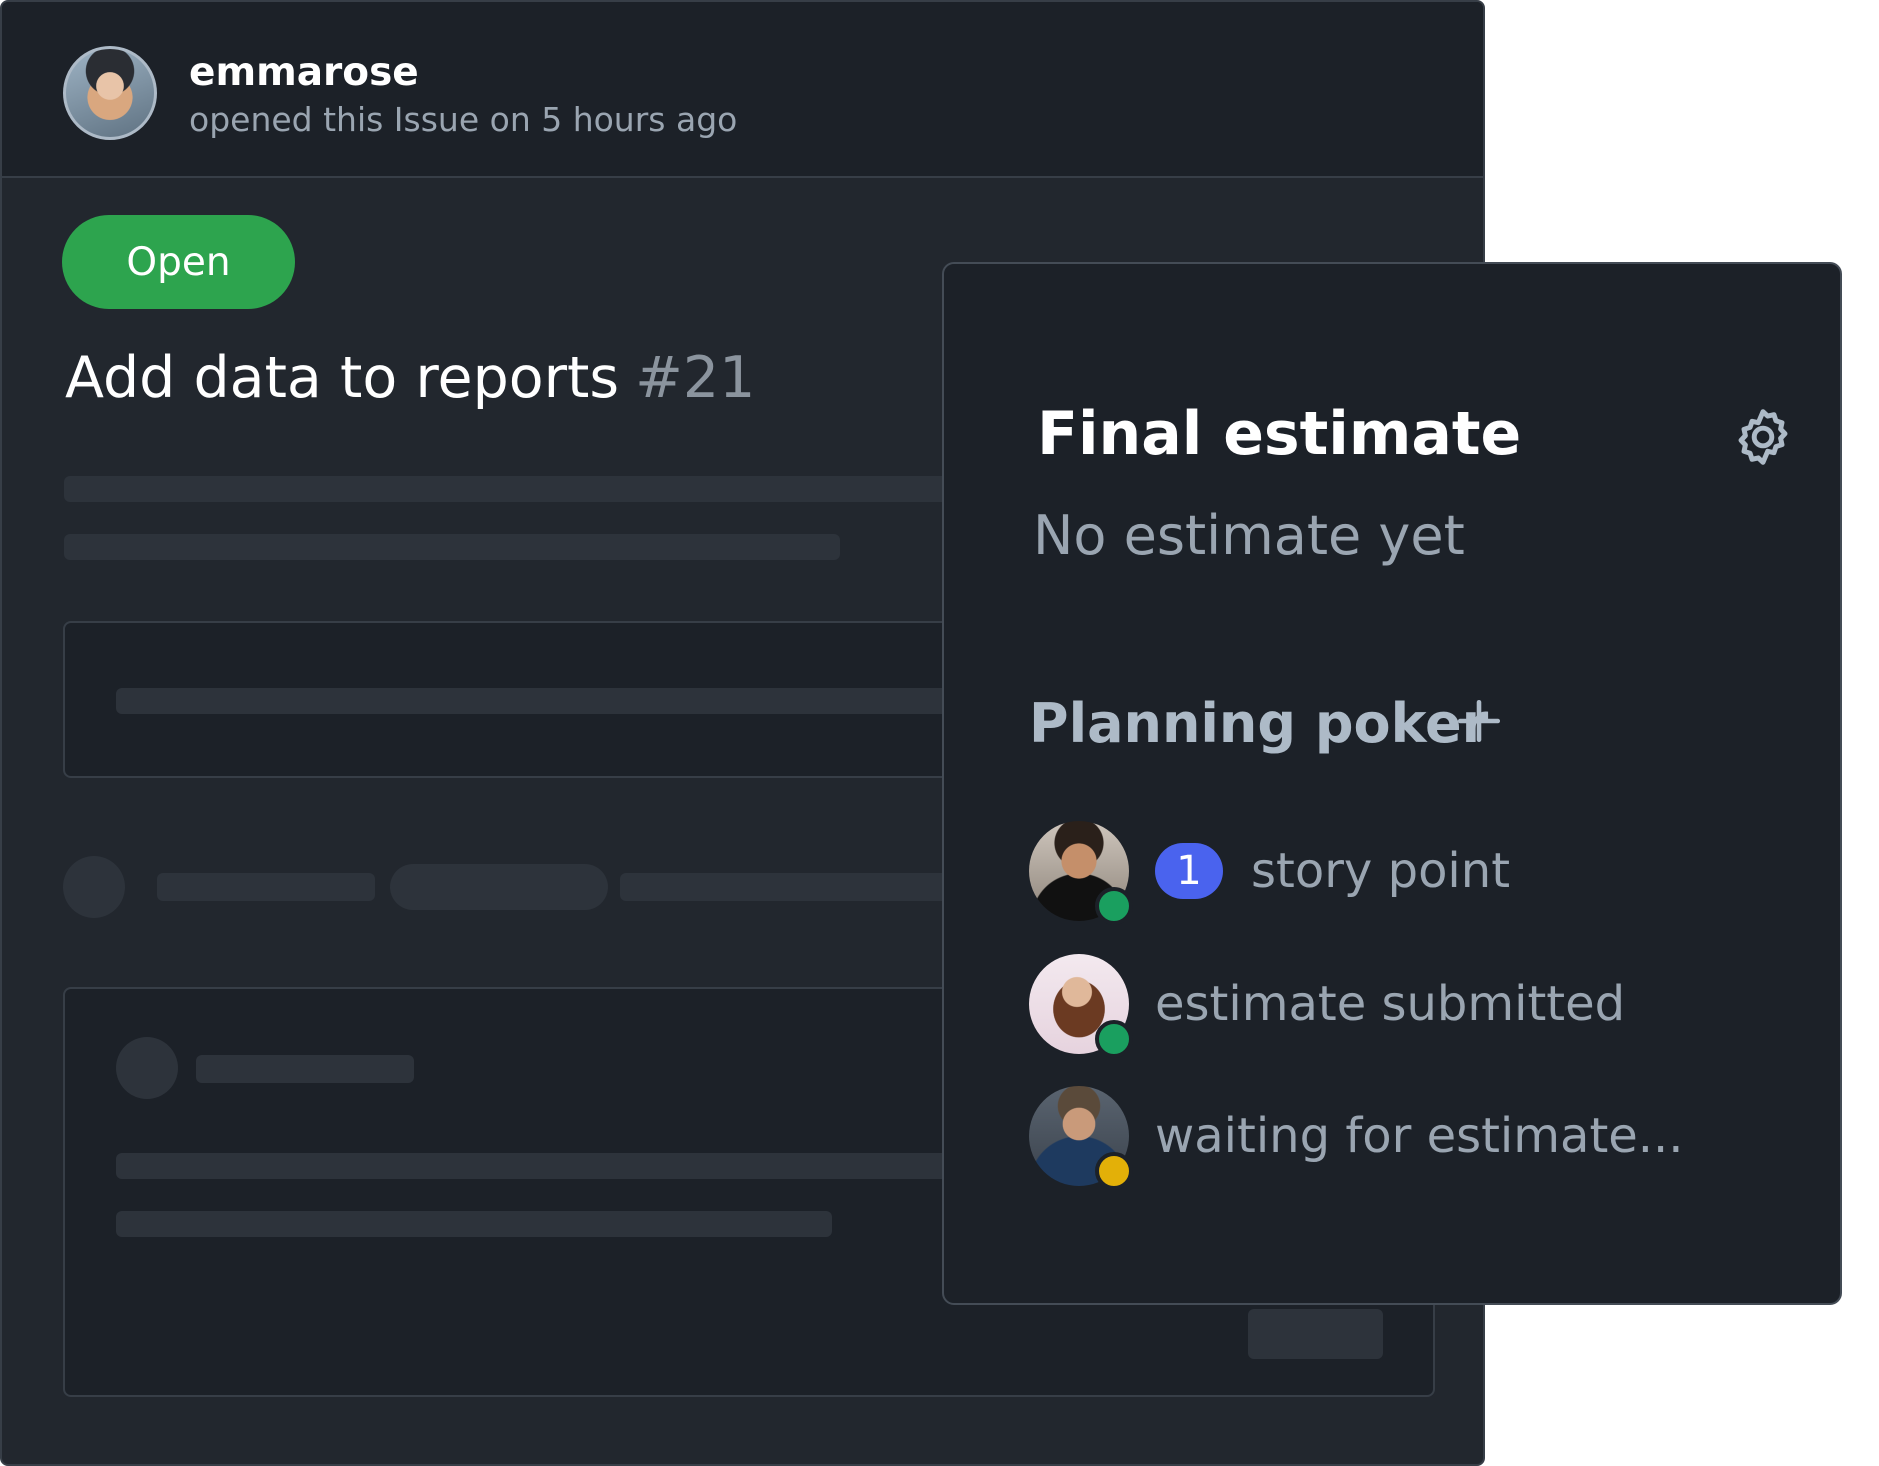  Describe the element at coordinates (499, 887) in the screenshot. I see `skeleton-pill` at that location.